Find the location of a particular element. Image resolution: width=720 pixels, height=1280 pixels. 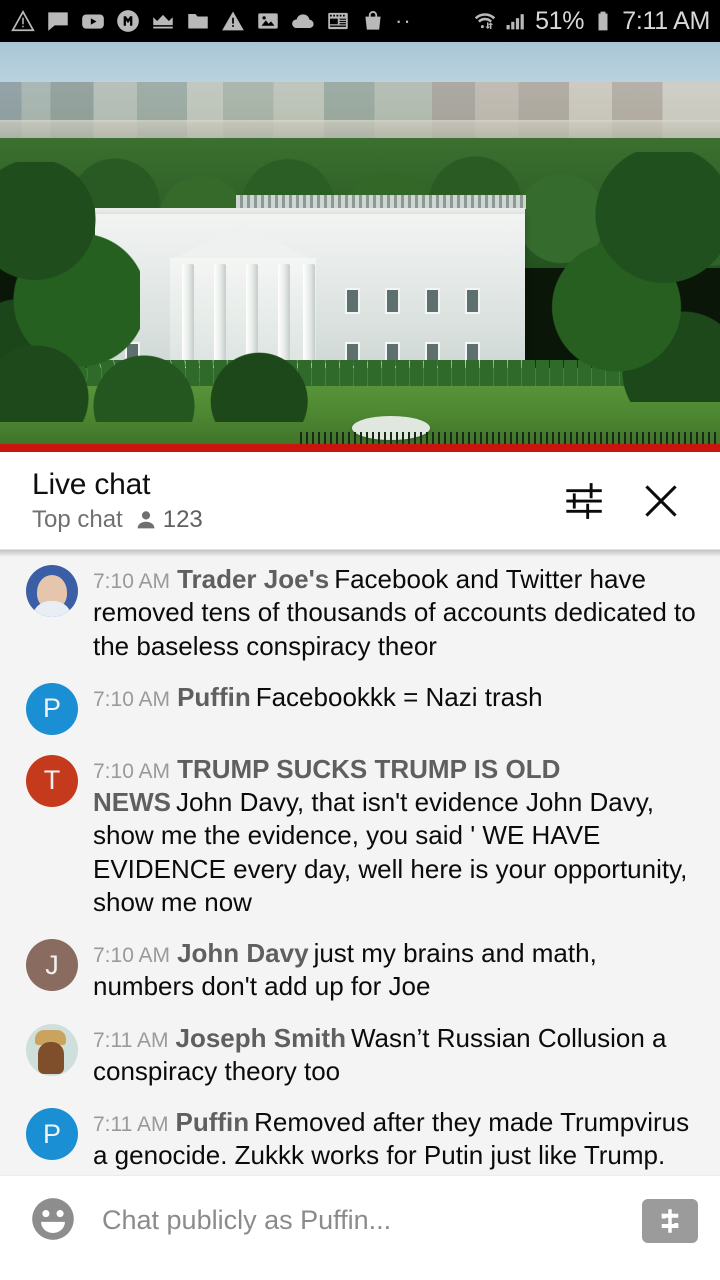

battery-percent-label: 51% is located at coordinates (560, 20).